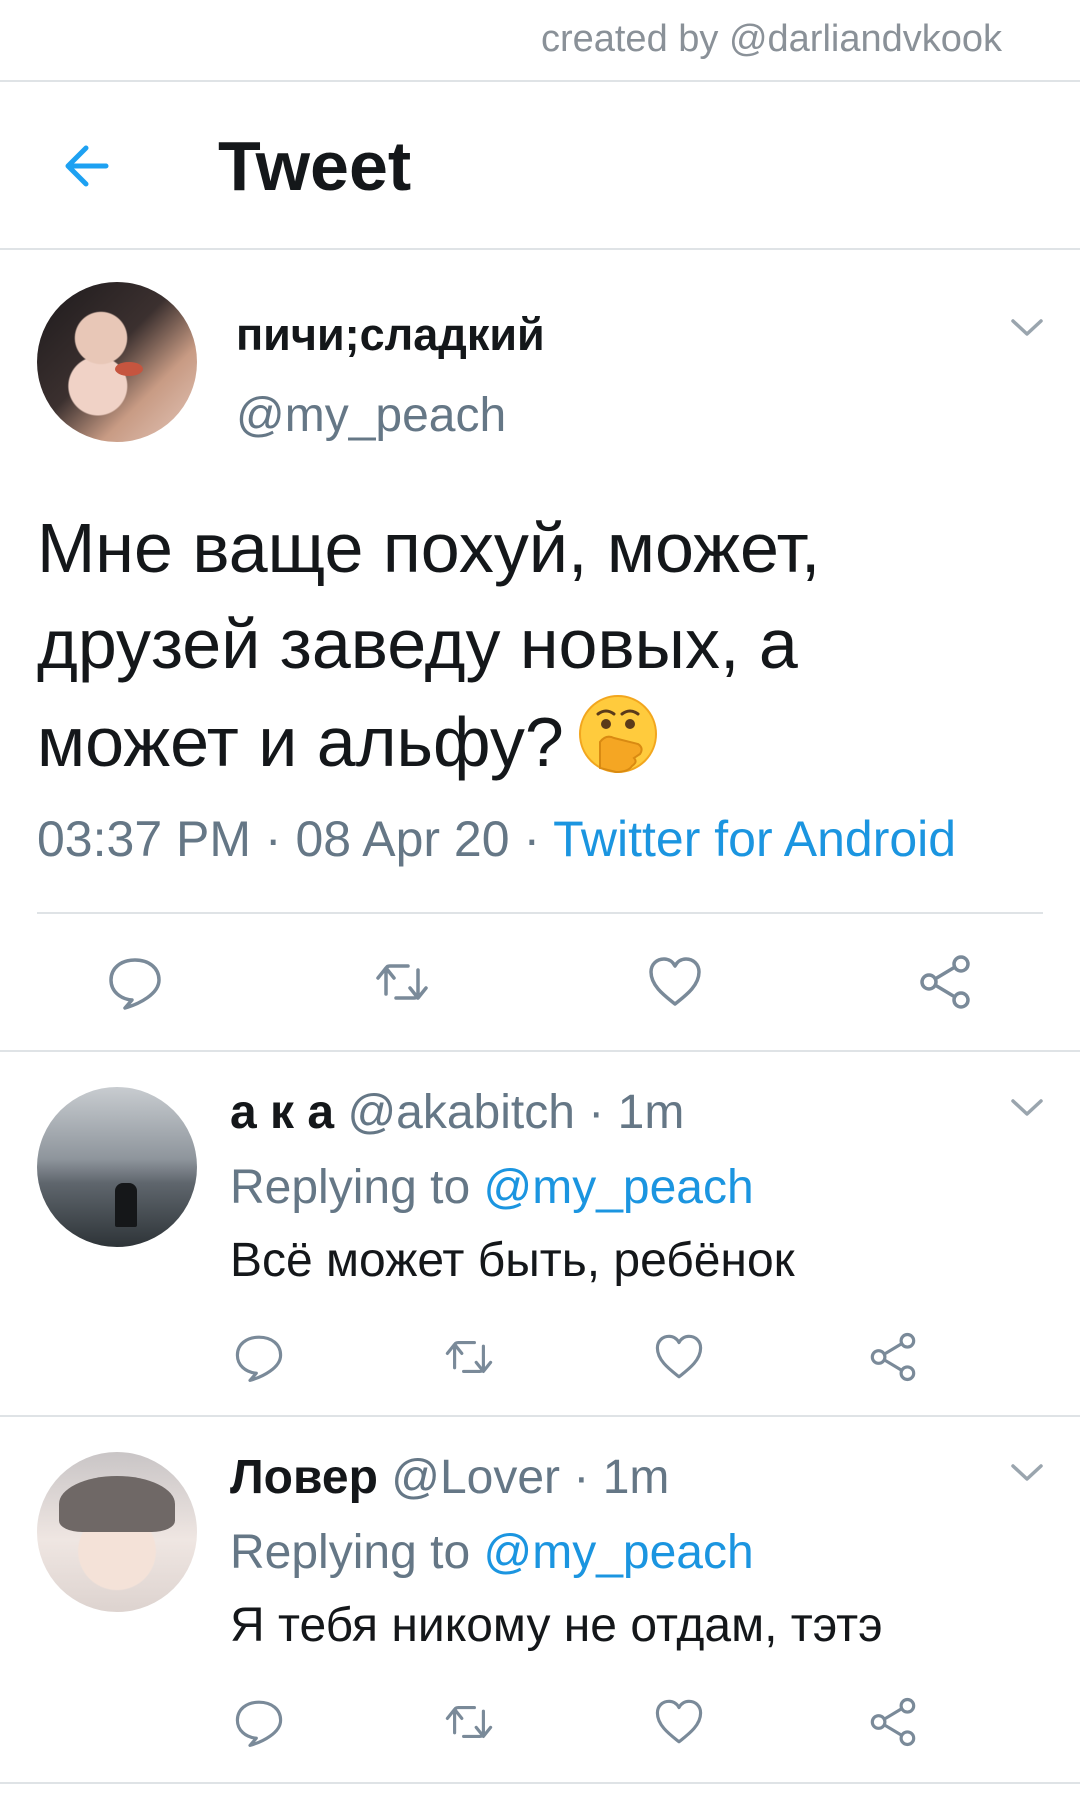  What do you see at coordinates (282, 1112) in the screenshot?
I see `reply-display-name: а к а` at bounding box center [282, 1112].